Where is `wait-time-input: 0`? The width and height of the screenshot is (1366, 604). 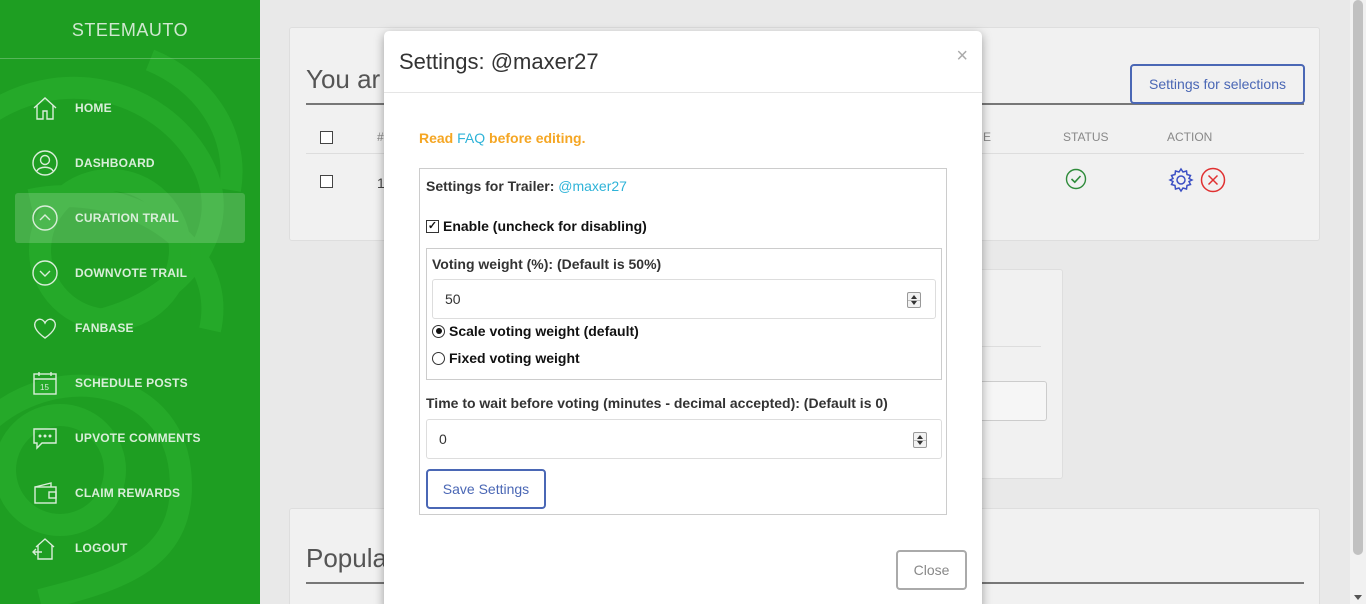 wait-time-input: 0 is located at coordinates (684, 439).